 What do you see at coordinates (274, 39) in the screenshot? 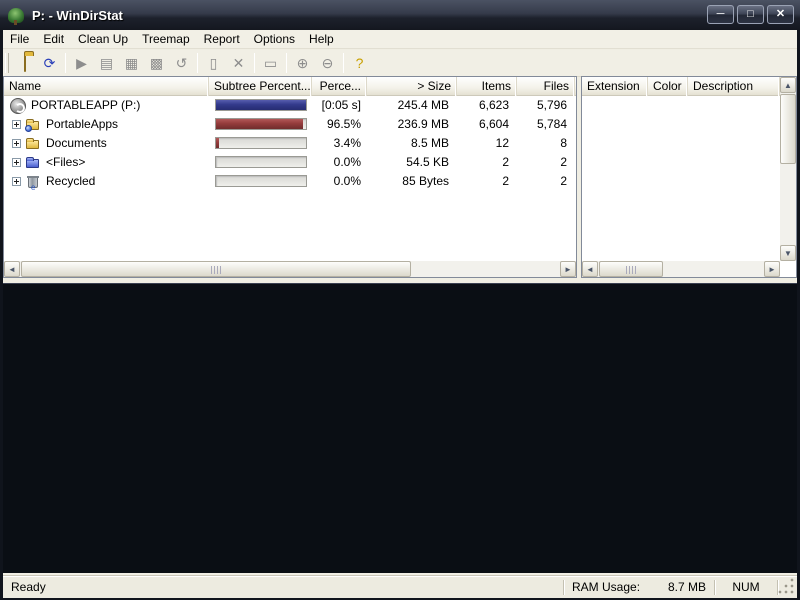
I see `menu-item-options: Options` at bounding box center [274, 39].